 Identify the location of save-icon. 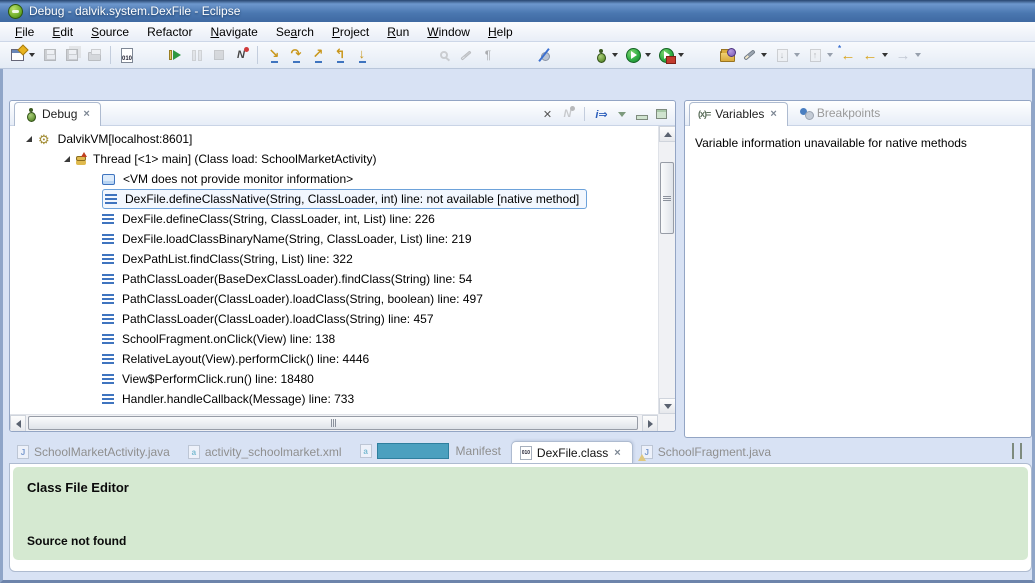
(50, 55).